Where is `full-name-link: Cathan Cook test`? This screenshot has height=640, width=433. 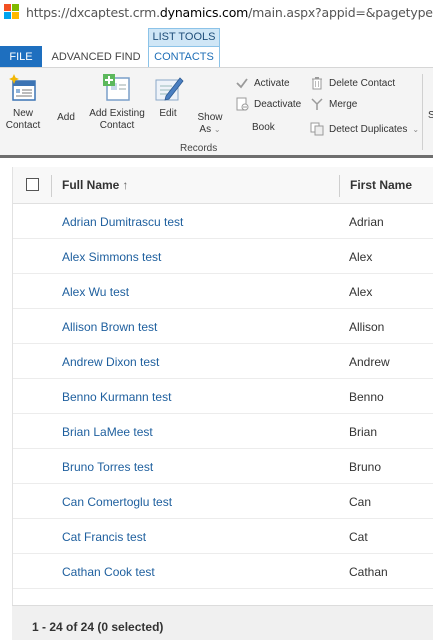
full-name-link: Cathan Cook test is located at coordinates (108, 572).